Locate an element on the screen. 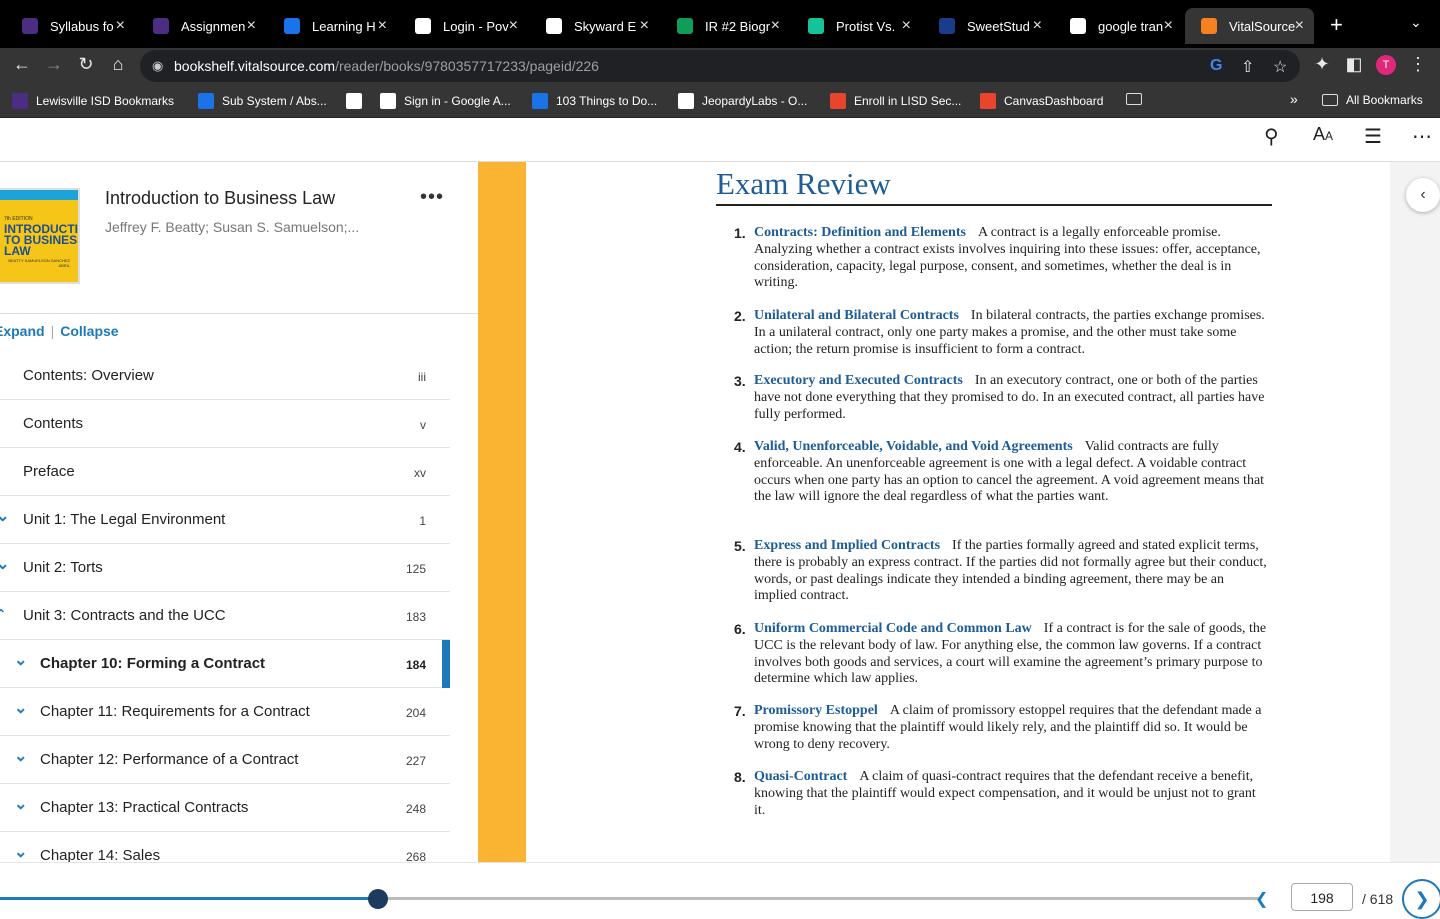 This screenshot has width=1440, height=919. tab-search-icon: ⌄ is located at coordinates (1416, 22).